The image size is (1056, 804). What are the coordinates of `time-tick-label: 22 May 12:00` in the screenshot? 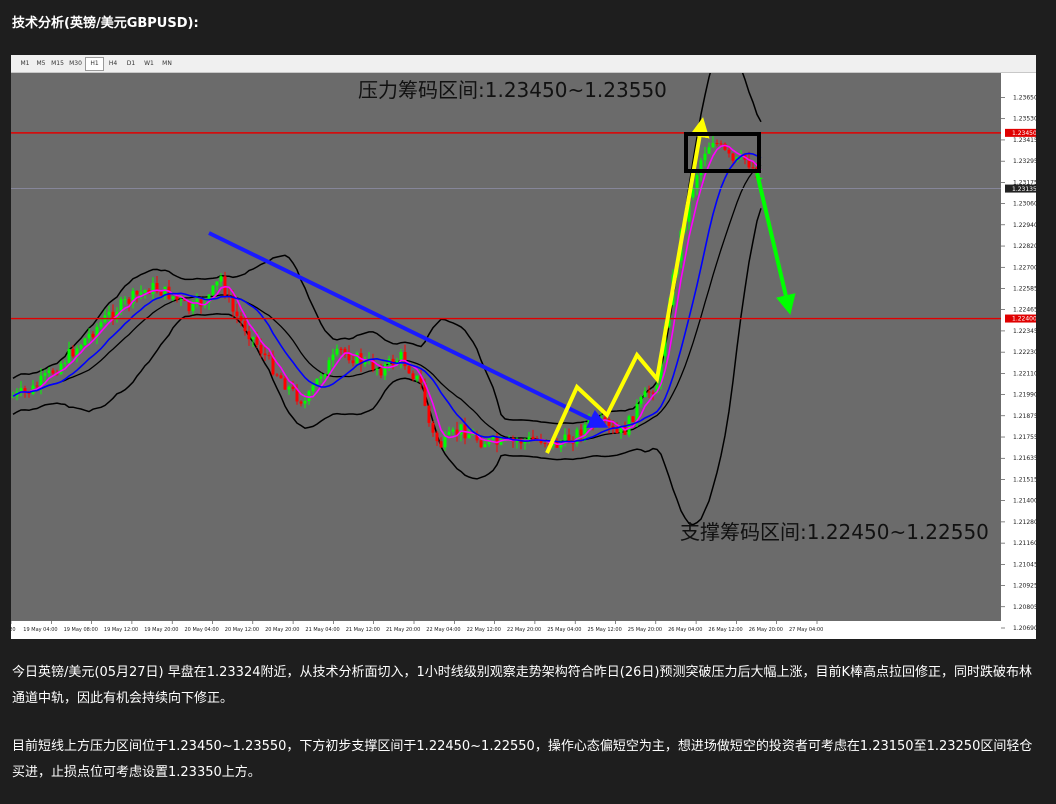 It's located at (484, 630).